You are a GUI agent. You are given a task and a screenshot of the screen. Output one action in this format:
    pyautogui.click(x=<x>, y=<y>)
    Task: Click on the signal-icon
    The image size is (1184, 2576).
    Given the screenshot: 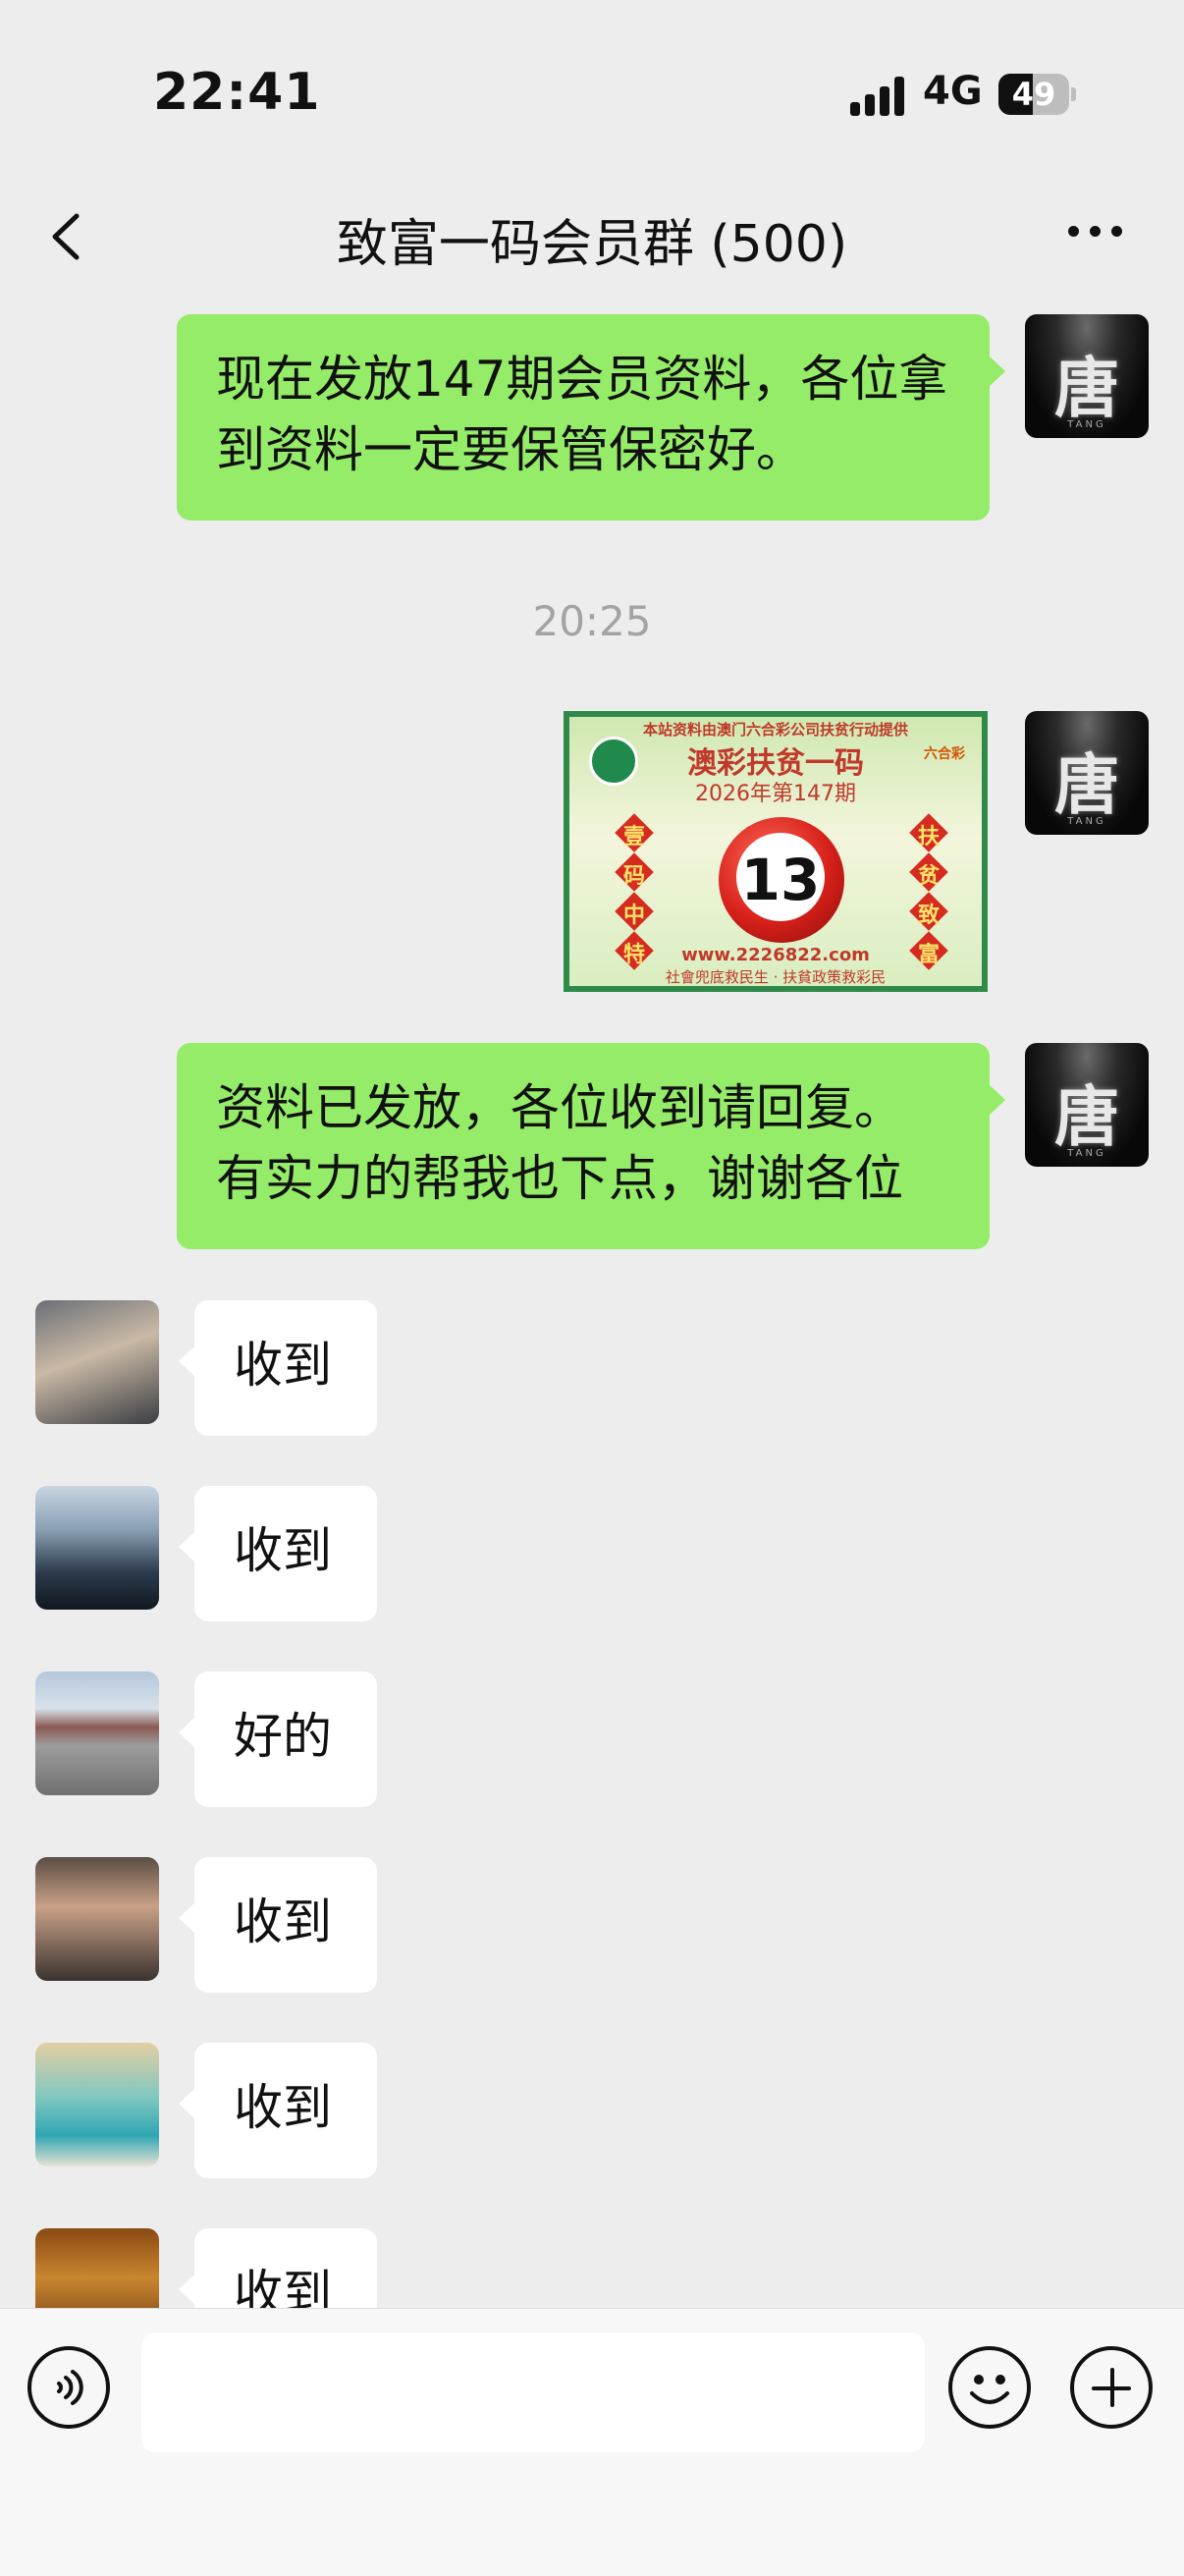 What is the action you would take?
    pyautogui.click(x=877, y=97)
    